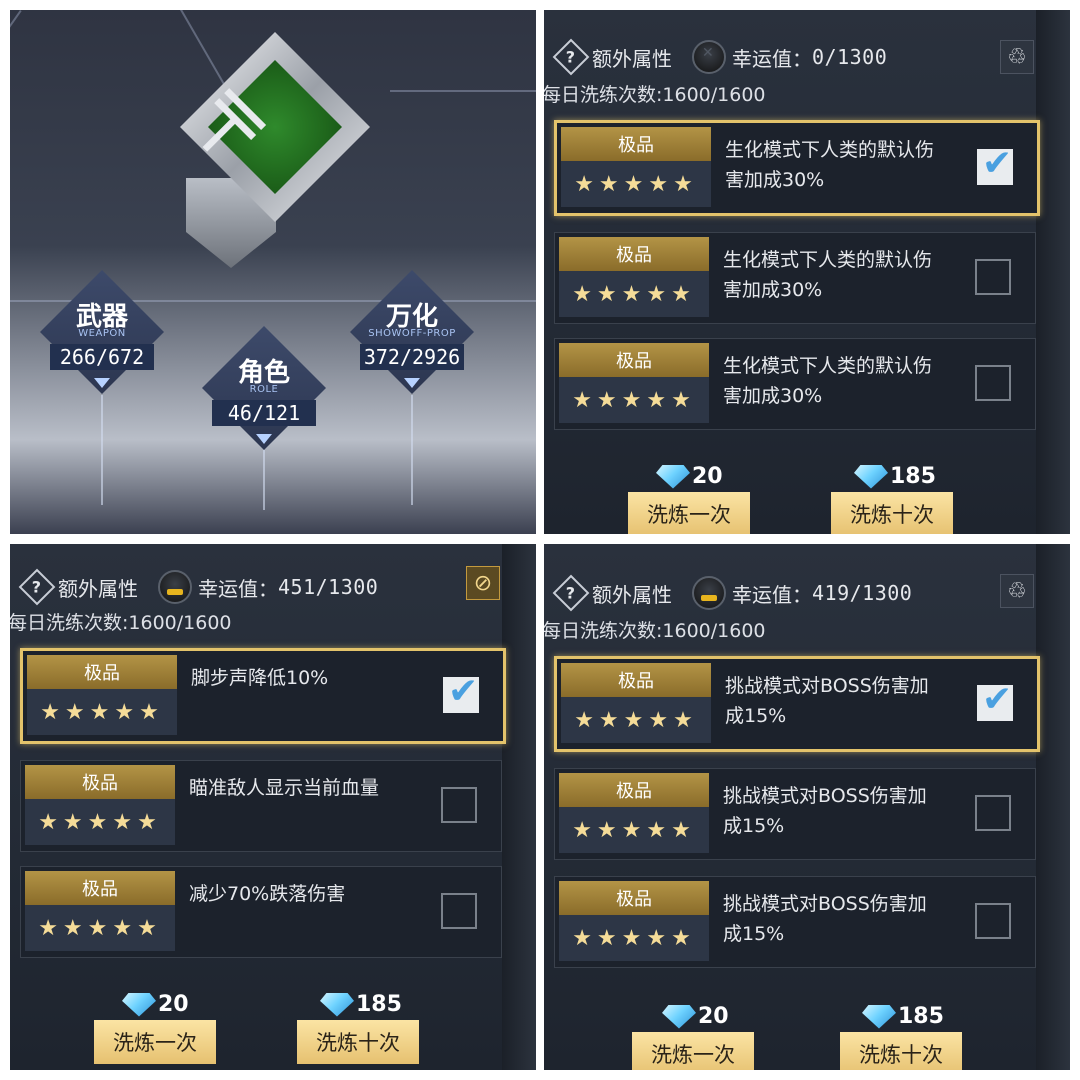  Describe the element at coordinates (264, 388) in the screenshot. I see `category-role: 角色 ROLE 46/121` at that location.